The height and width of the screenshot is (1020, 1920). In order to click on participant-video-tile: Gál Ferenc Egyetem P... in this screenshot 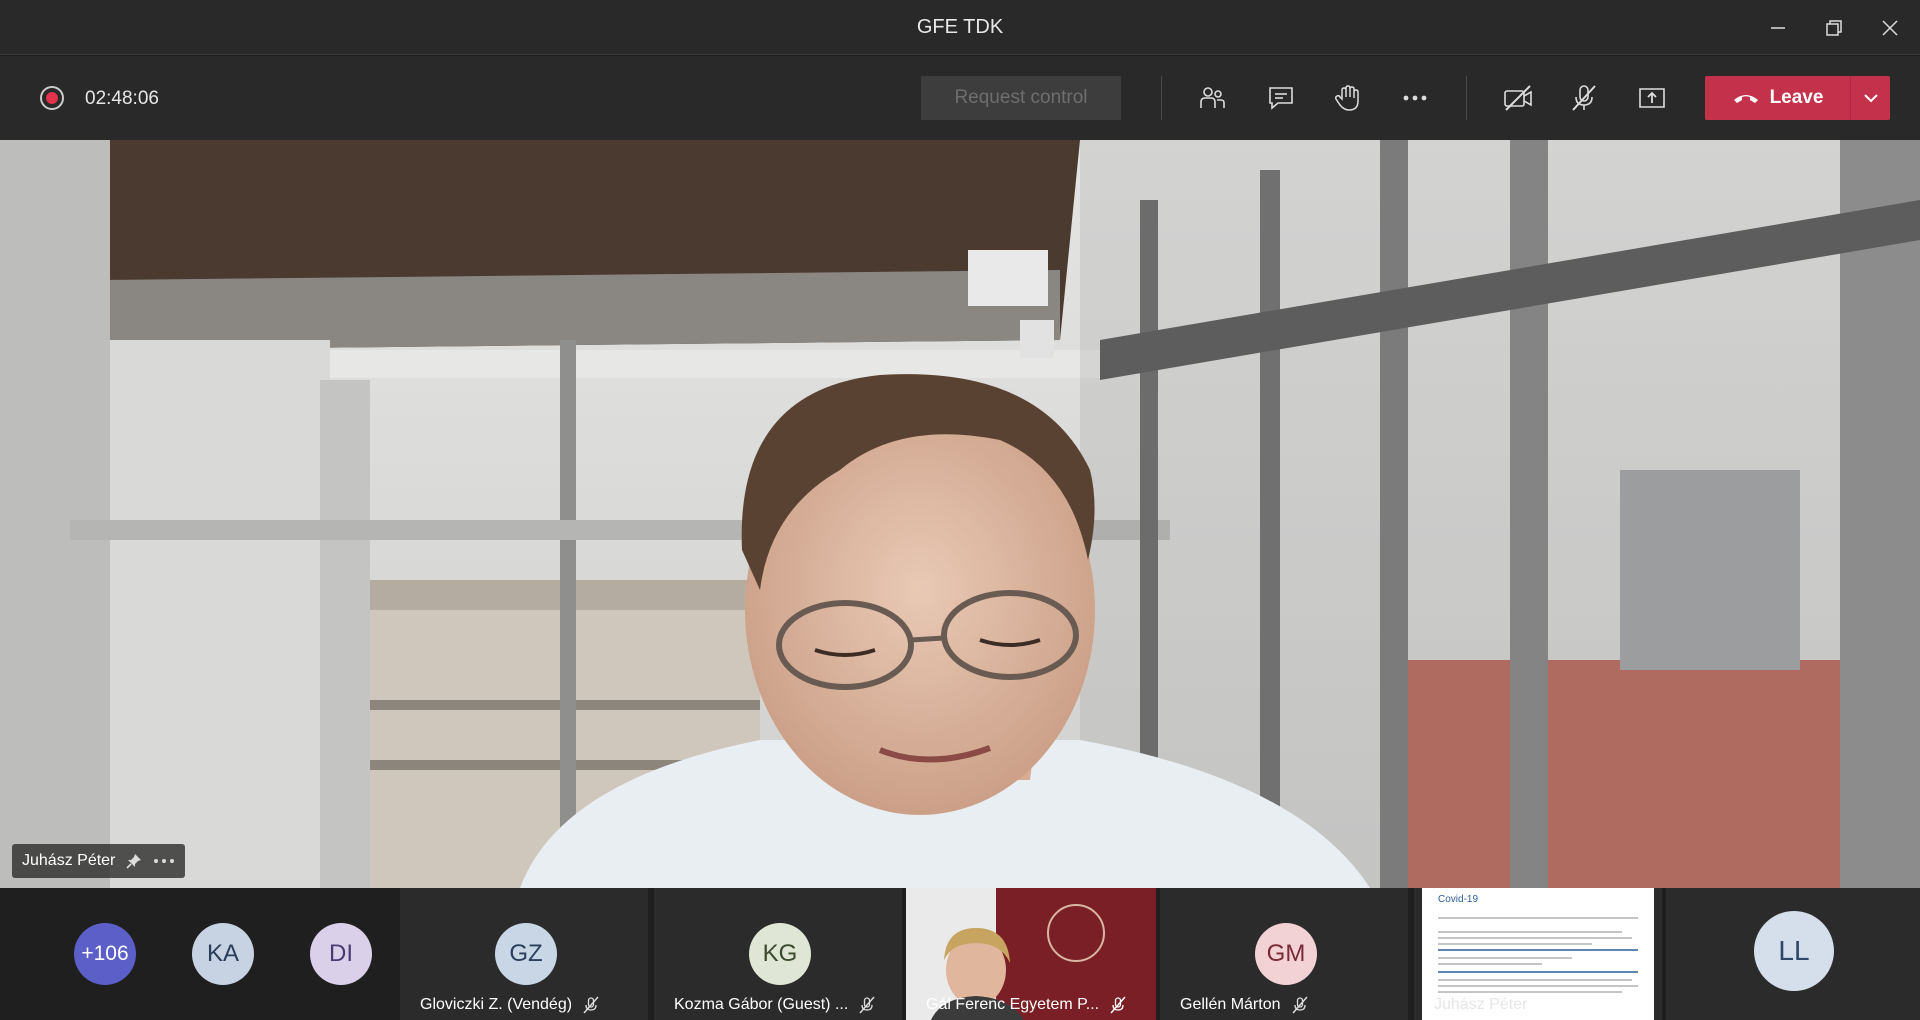, I will do `click(1031, 954)`.